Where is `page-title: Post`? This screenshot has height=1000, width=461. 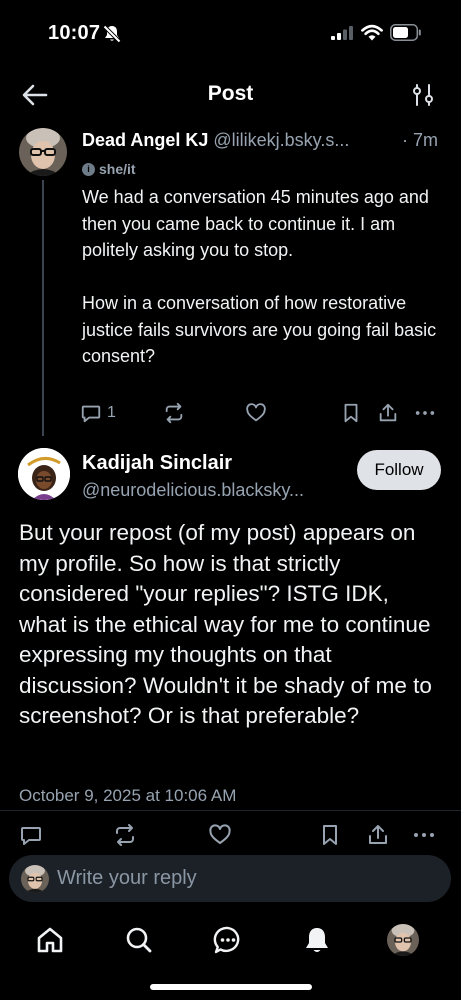 page-title: Post is located at coordinates (230, 93).